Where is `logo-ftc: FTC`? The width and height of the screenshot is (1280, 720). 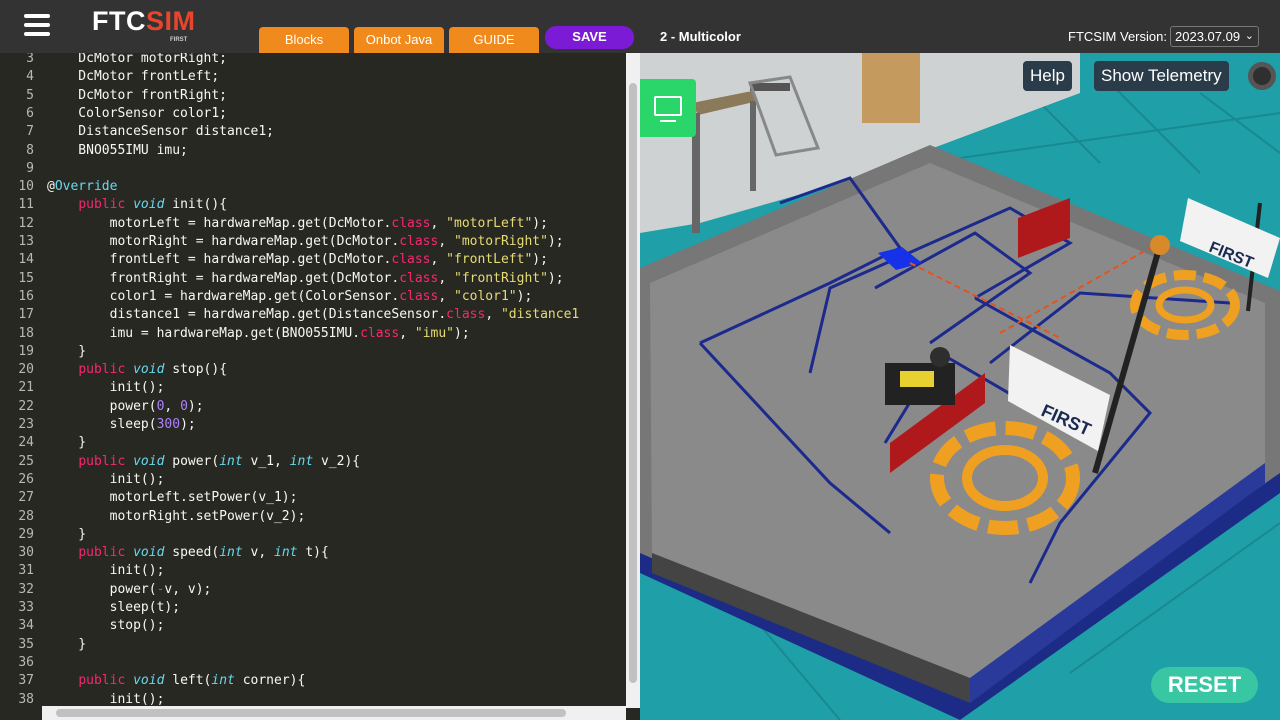 logo-ftc: FTC is located at coordinates (119, 21).